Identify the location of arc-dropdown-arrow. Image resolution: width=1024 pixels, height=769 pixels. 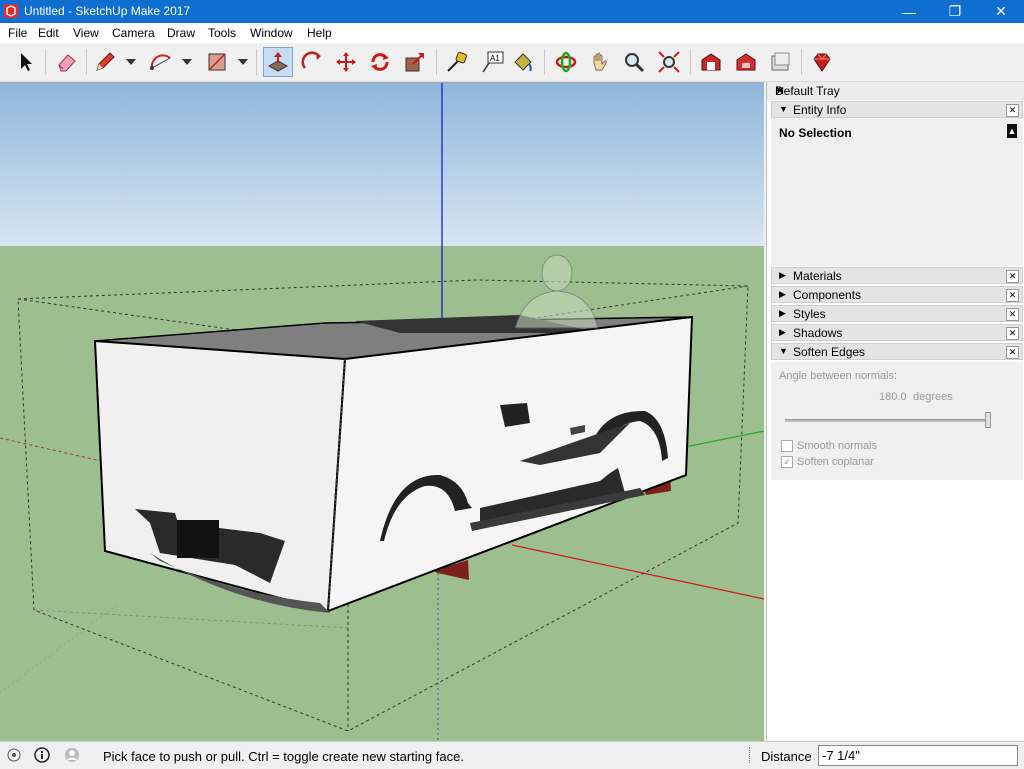
(187, 62).